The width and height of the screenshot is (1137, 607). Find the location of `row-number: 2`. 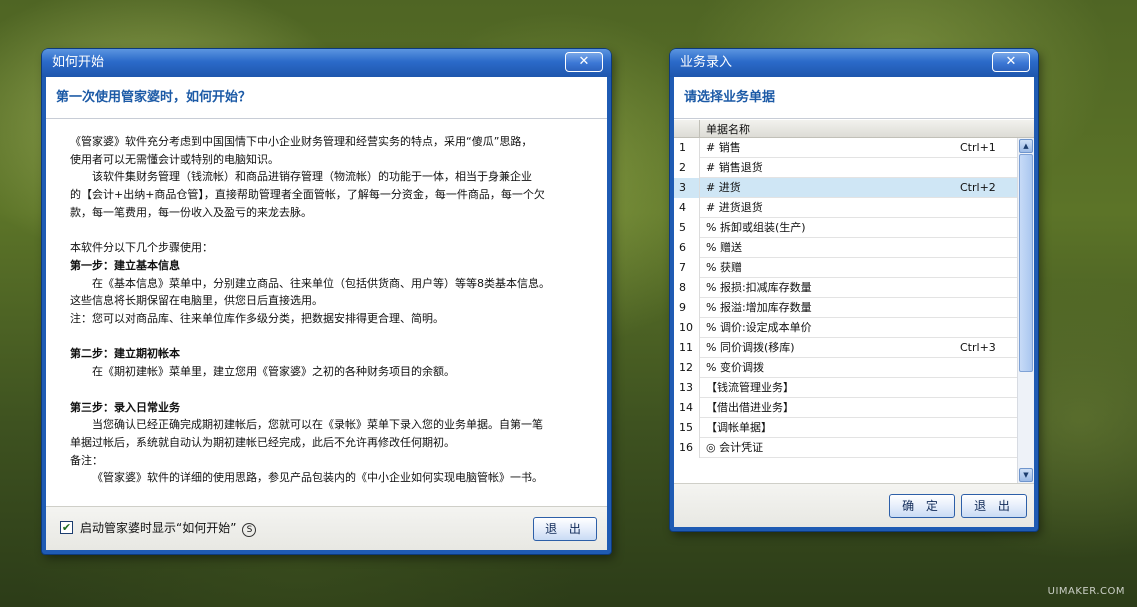

row-number: 2 is located at coordinates (687, 168).